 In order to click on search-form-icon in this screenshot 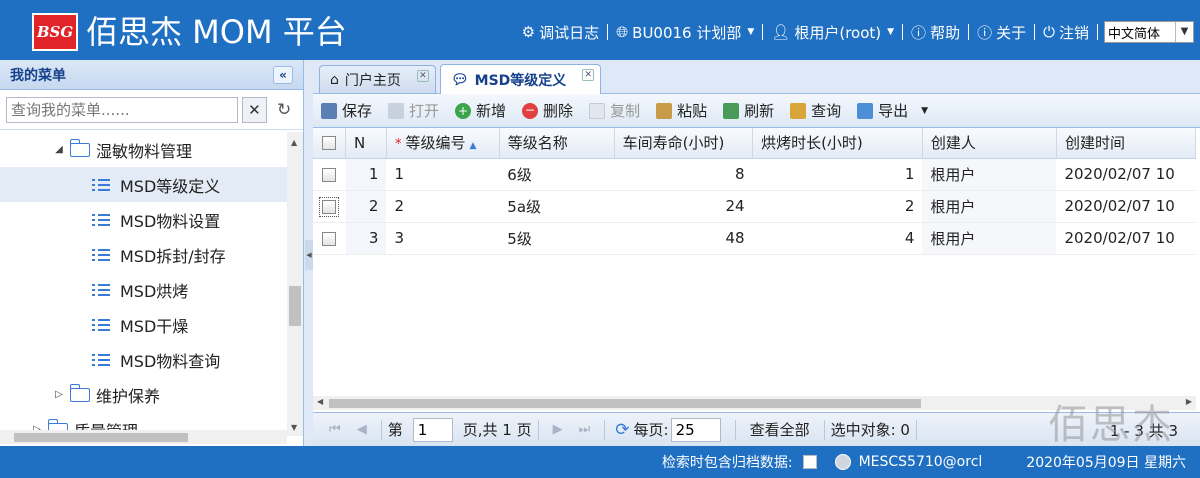, I will do `click(798, 110)`.